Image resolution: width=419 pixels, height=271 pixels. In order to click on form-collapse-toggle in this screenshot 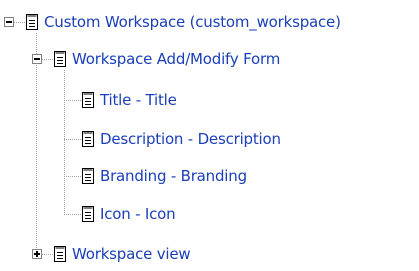, I will do `click(37, 59)`.